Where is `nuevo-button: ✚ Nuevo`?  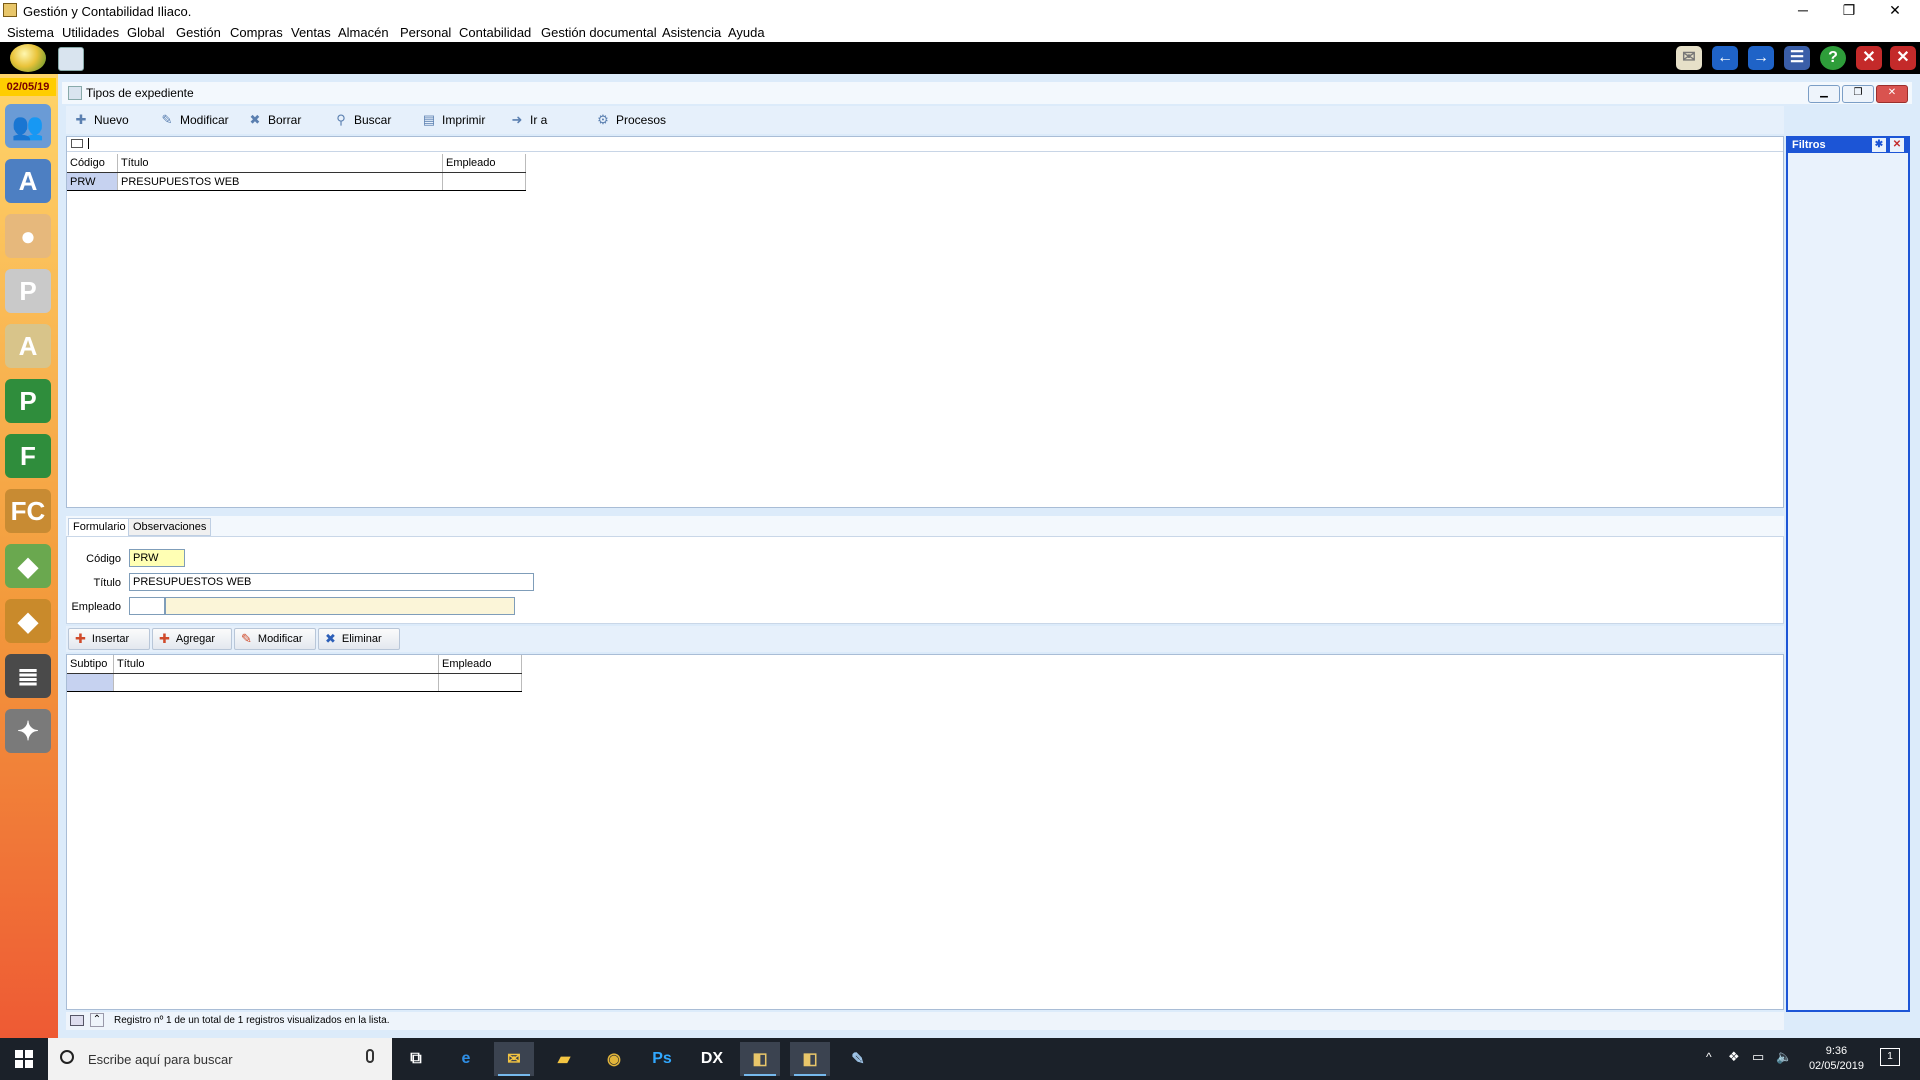 nuevo-button: ✚ Nuevo is located at coordinates (100, 120).